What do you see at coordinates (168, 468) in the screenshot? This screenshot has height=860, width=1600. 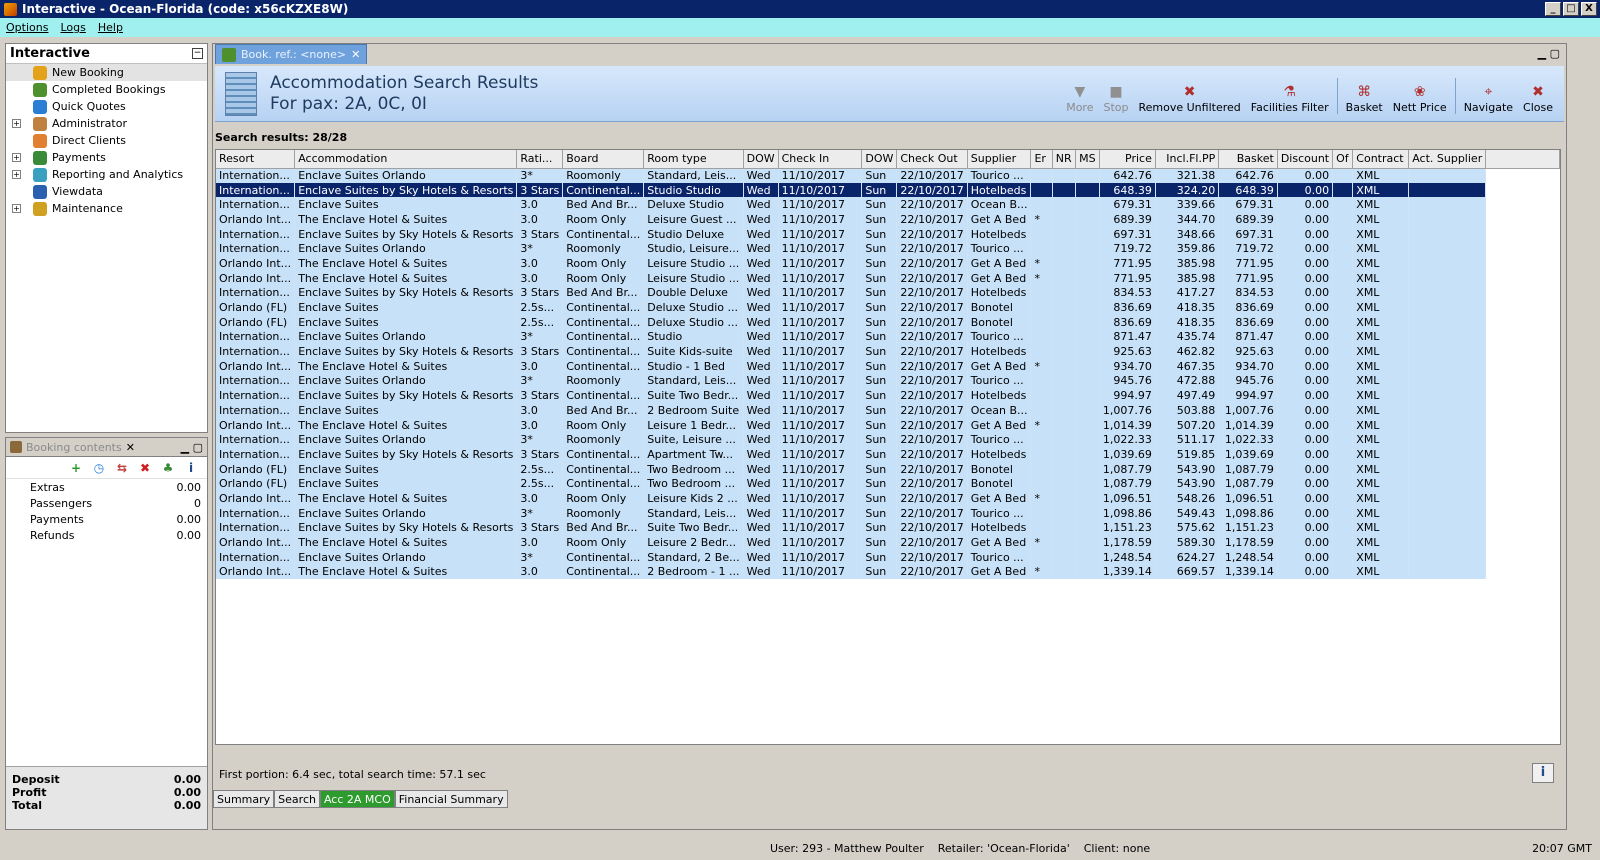 I see `palm-icon: ♣` at bounding box center [168, 468].